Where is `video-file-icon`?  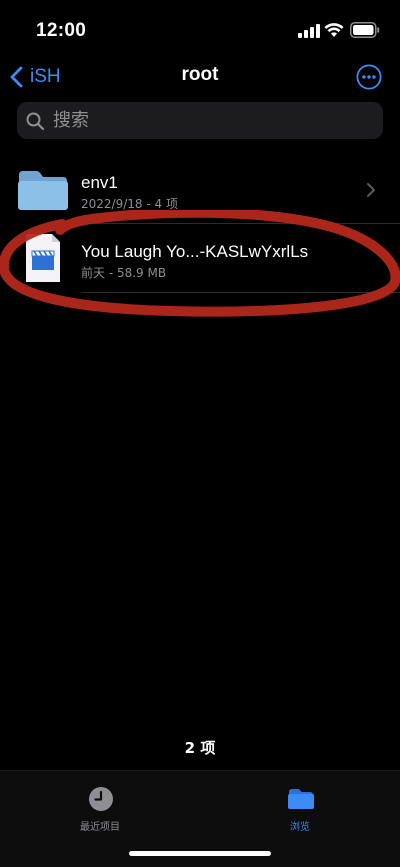 video-file-icon is located at coordinates (43, 258).